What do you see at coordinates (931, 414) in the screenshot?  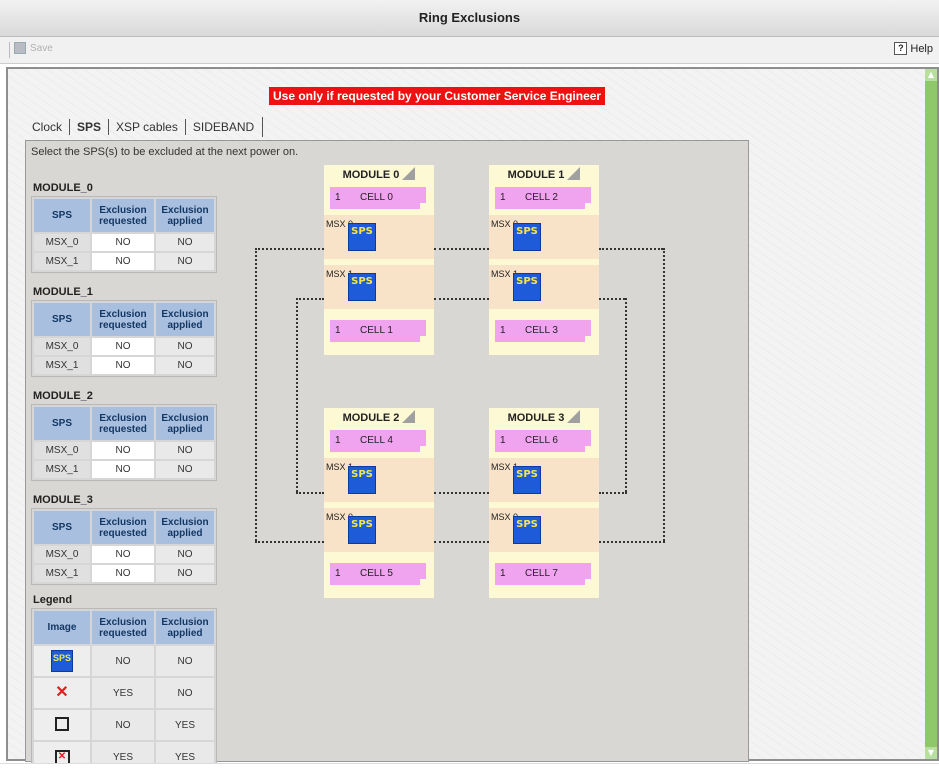 I see `vertical-scrollbar: ▲ ▼` at bounding box center [931, 414].